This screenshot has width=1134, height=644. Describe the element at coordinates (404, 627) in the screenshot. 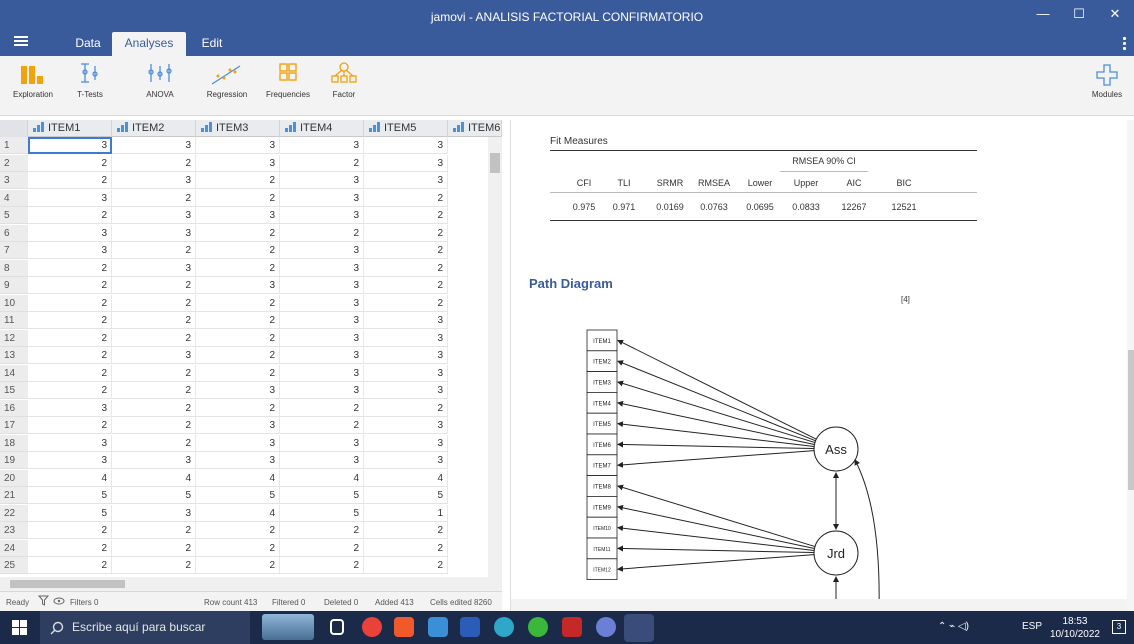

I see `brave-icon` at that location.